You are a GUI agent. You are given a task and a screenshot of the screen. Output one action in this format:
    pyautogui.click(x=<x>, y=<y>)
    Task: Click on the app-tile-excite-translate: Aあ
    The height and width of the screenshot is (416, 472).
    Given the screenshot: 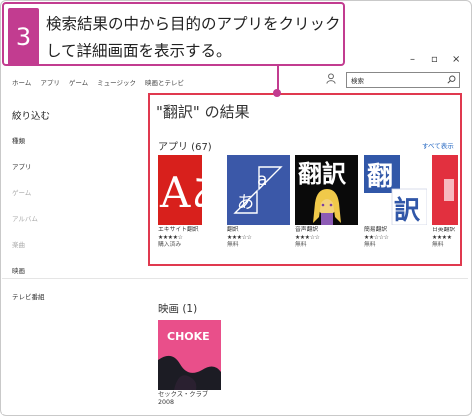 What is the action you would take?
    pyautogui.click(x=189, y=190)
    